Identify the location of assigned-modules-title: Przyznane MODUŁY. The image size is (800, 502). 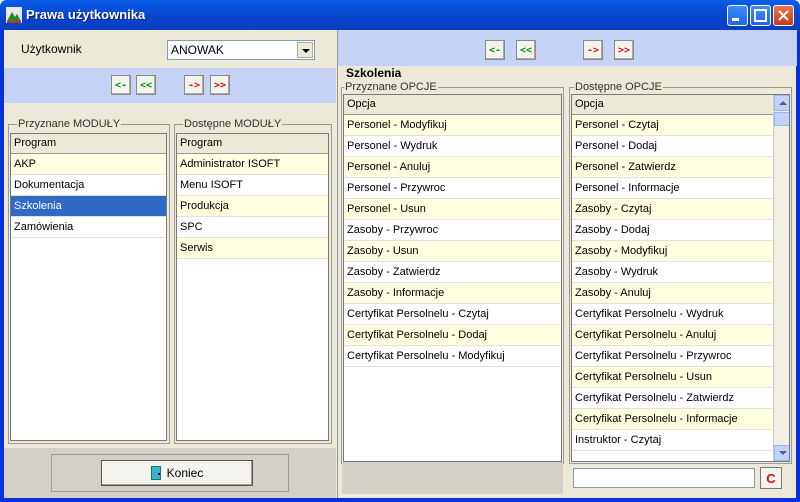
(69, 124).